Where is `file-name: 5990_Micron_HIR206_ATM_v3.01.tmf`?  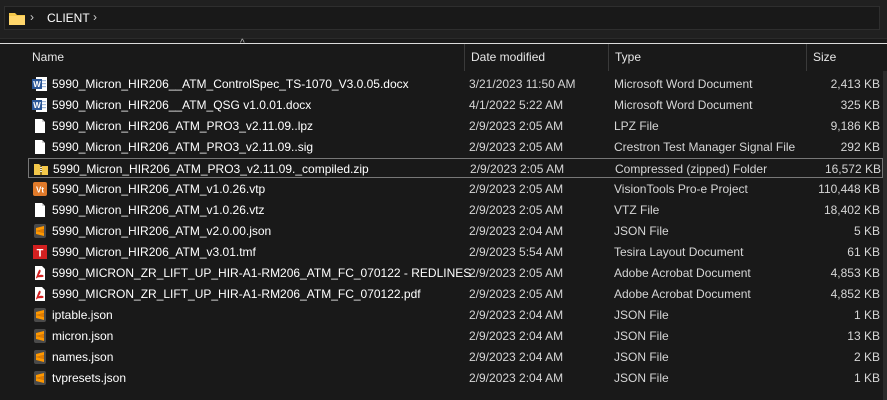
file-name: 5990_Micron_HIR206_ATM_v3.01.tmf is located at coordinates (154, 252).